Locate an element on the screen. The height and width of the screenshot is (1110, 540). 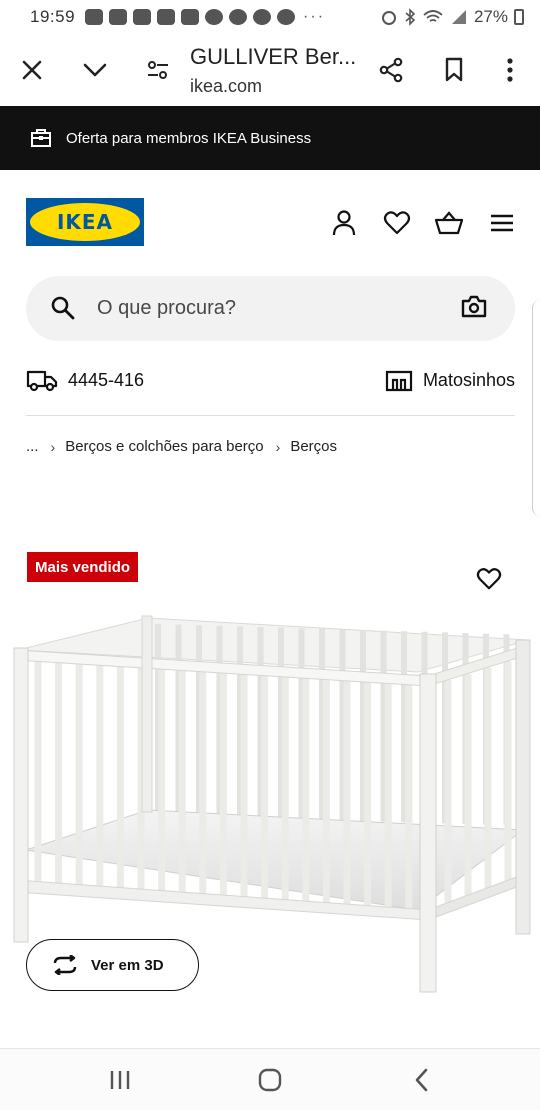
bookmark-icon is located at coordinates (454, 69).